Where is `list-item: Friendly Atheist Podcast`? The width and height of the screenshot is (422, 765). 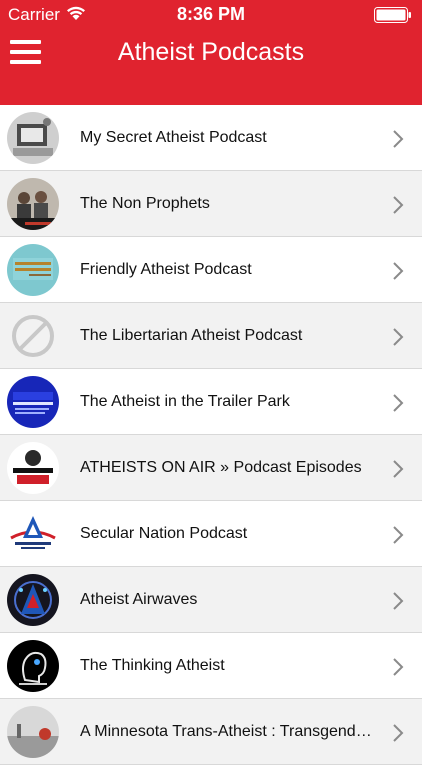 list-item: Friendly Atheist Podcast is located at coordinates (211, 270).